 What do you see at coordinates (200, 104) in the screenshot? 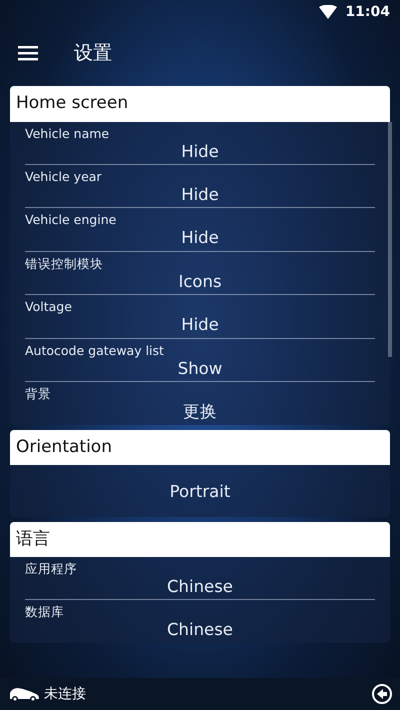
I see `section-header: Home screen` at bounding box center [200, 104].